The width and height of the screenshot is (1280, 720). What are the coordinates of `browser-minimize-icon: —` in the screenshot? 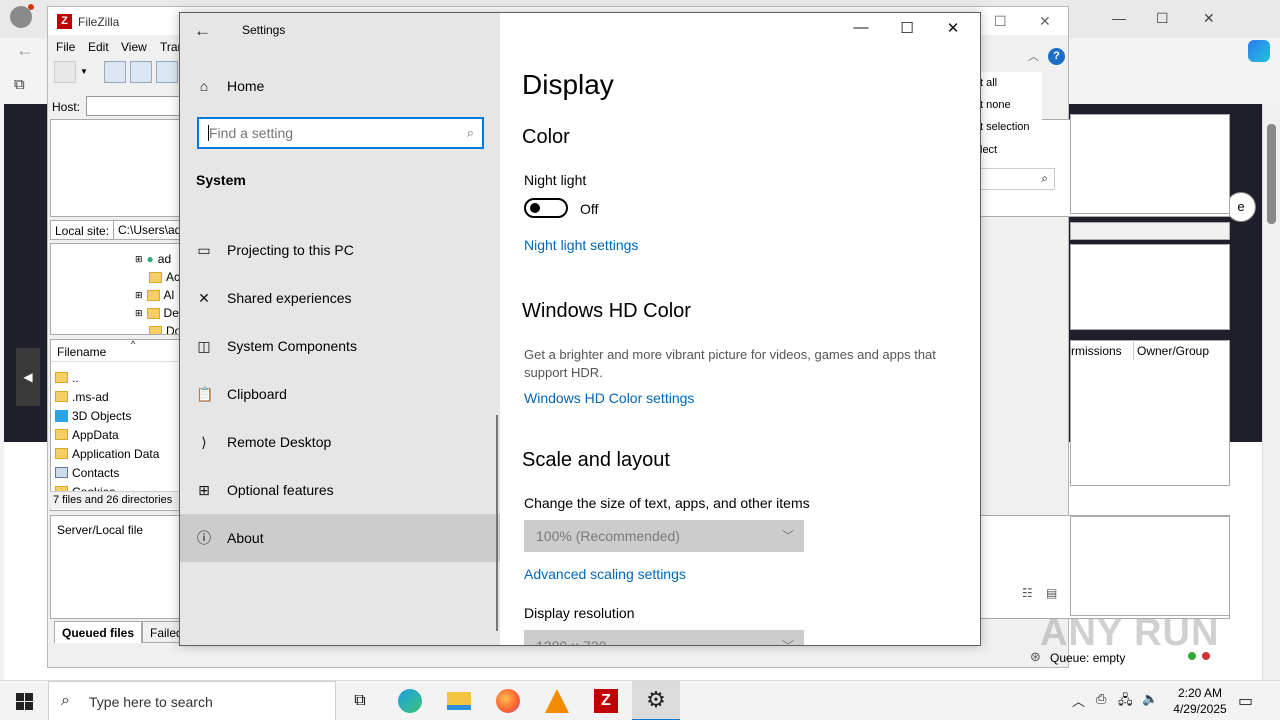 It's located at (1119, 18).